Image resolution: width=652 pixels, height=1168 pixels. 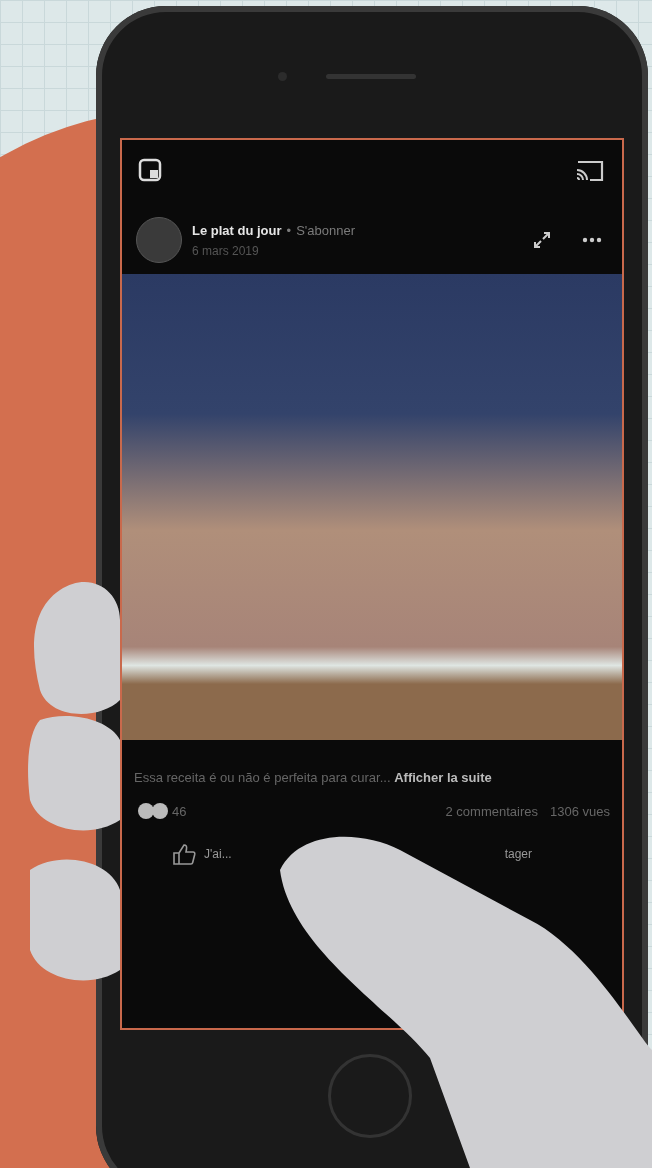 What do you see at coordinates (150, 170) in the screenshot?
I see `picture-in-picture-icon` at bounding box center [150, 170].